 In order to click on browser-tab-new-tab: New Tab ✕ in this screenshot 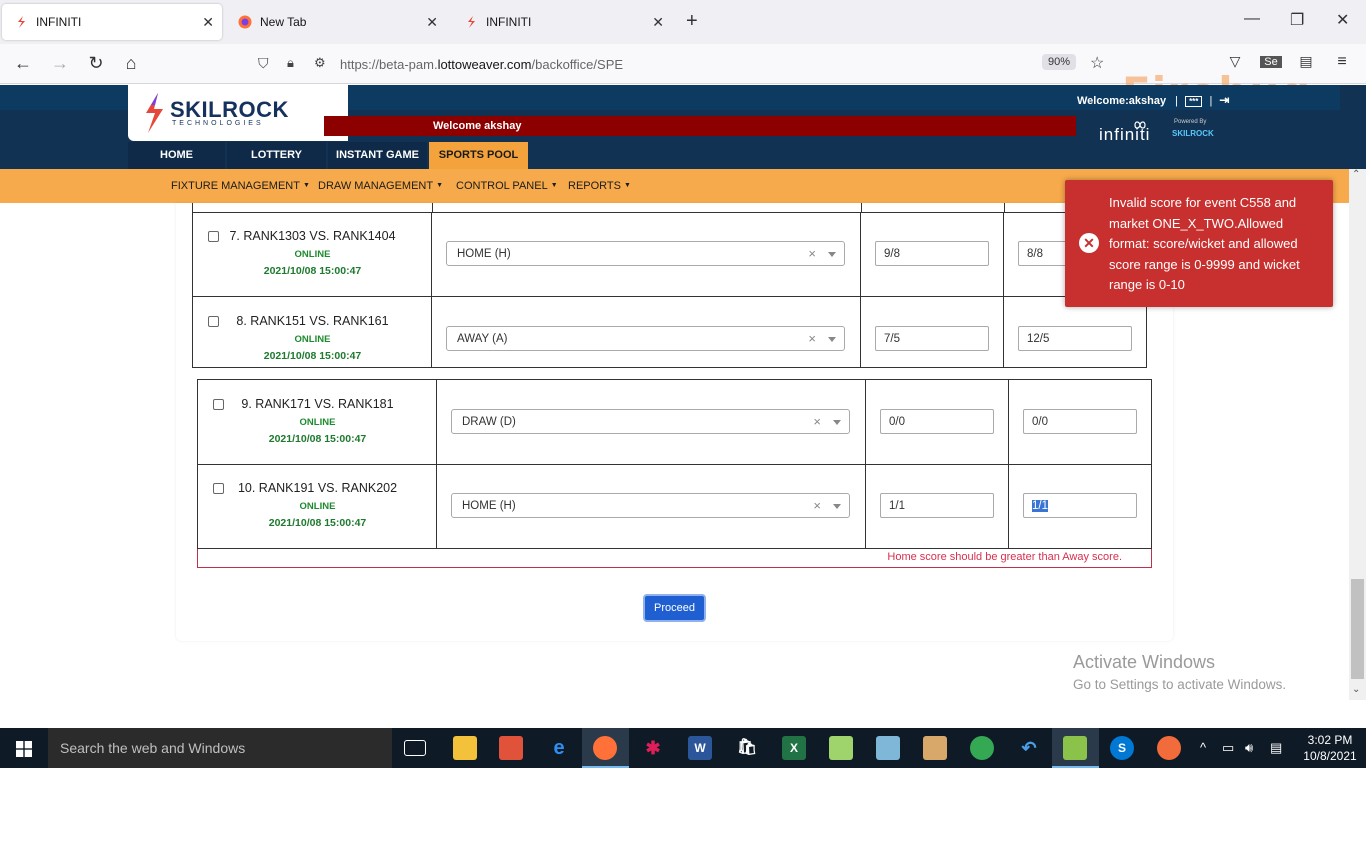, I will do `click(336, 22)`.